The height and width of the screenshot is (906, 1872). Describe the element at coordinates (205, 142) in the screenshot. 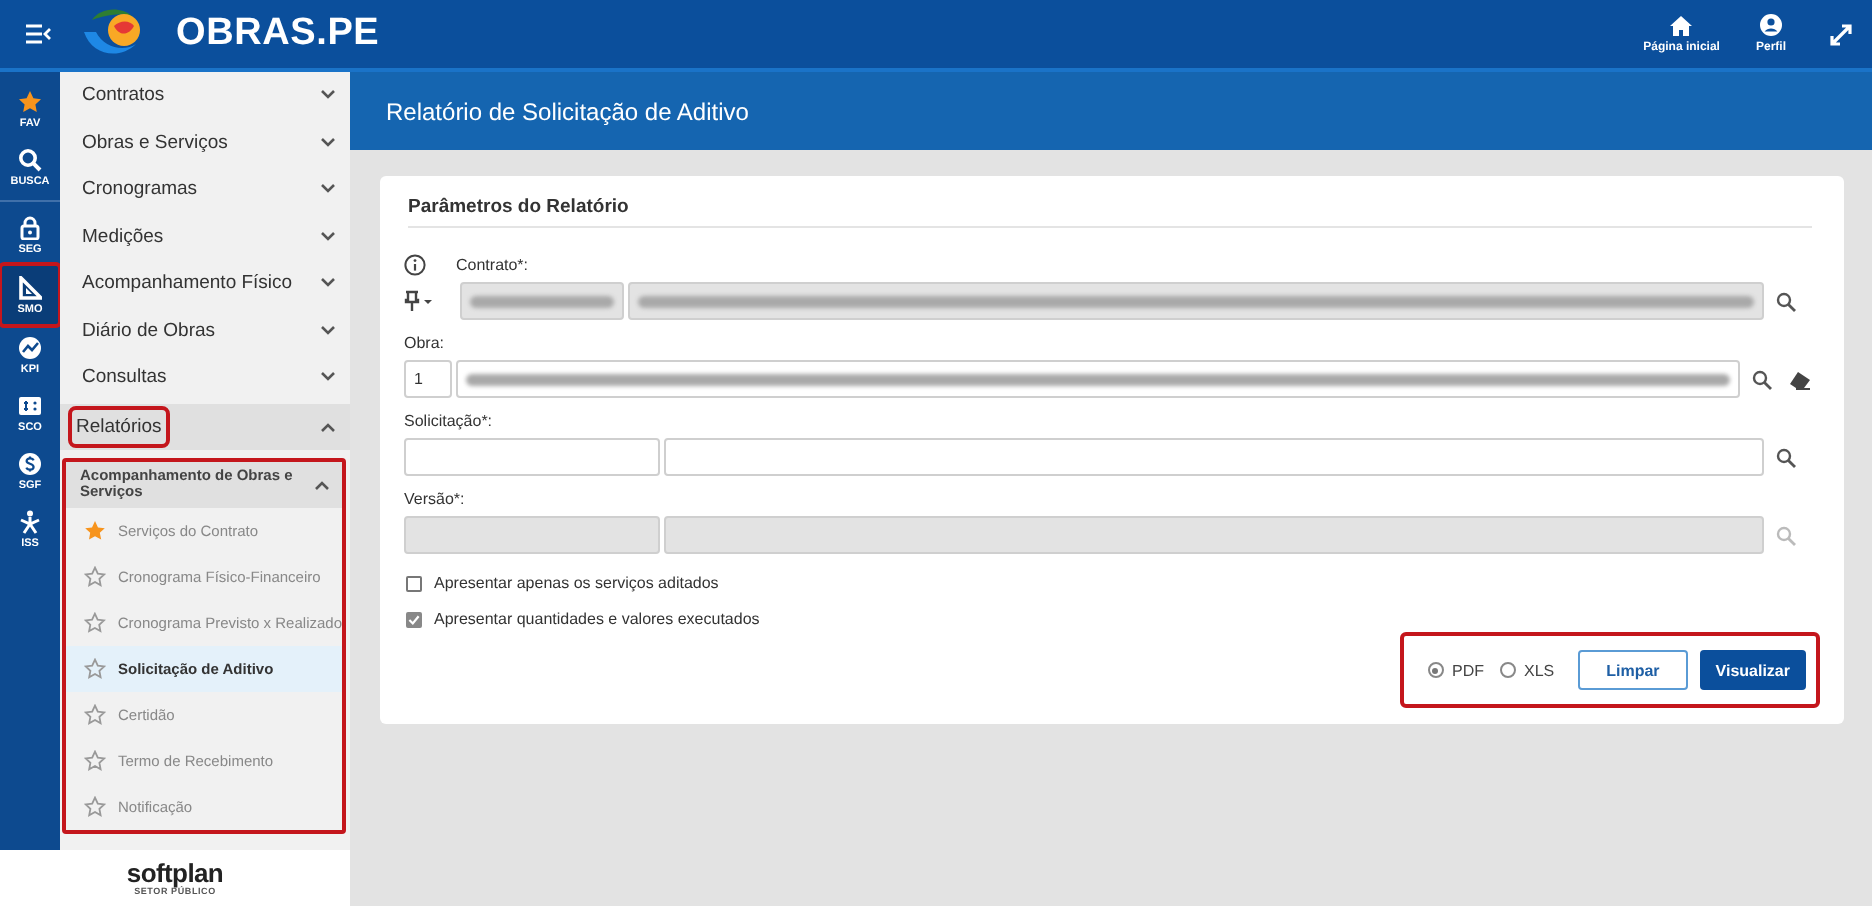

I see `menu-item: Obras e Serviços` at that location.